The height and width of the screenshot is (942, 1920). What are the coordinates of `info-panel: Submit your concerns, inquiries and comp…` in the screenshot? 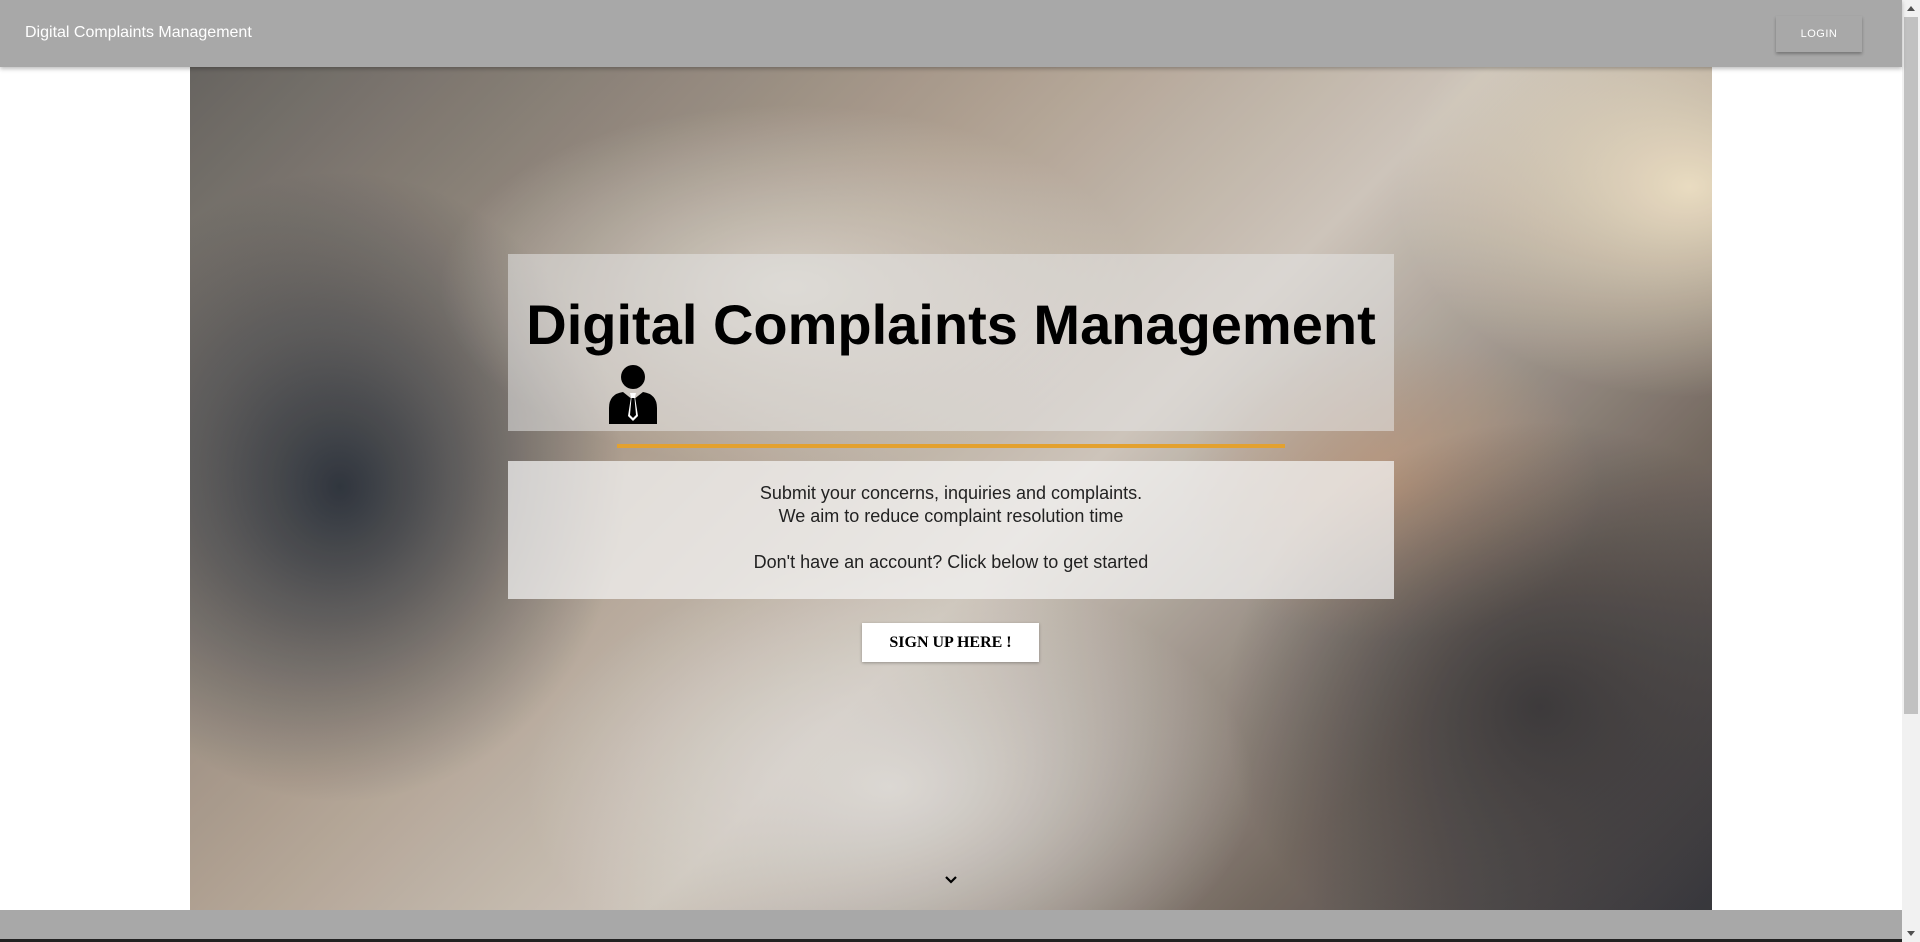 It's located at (951, 530).